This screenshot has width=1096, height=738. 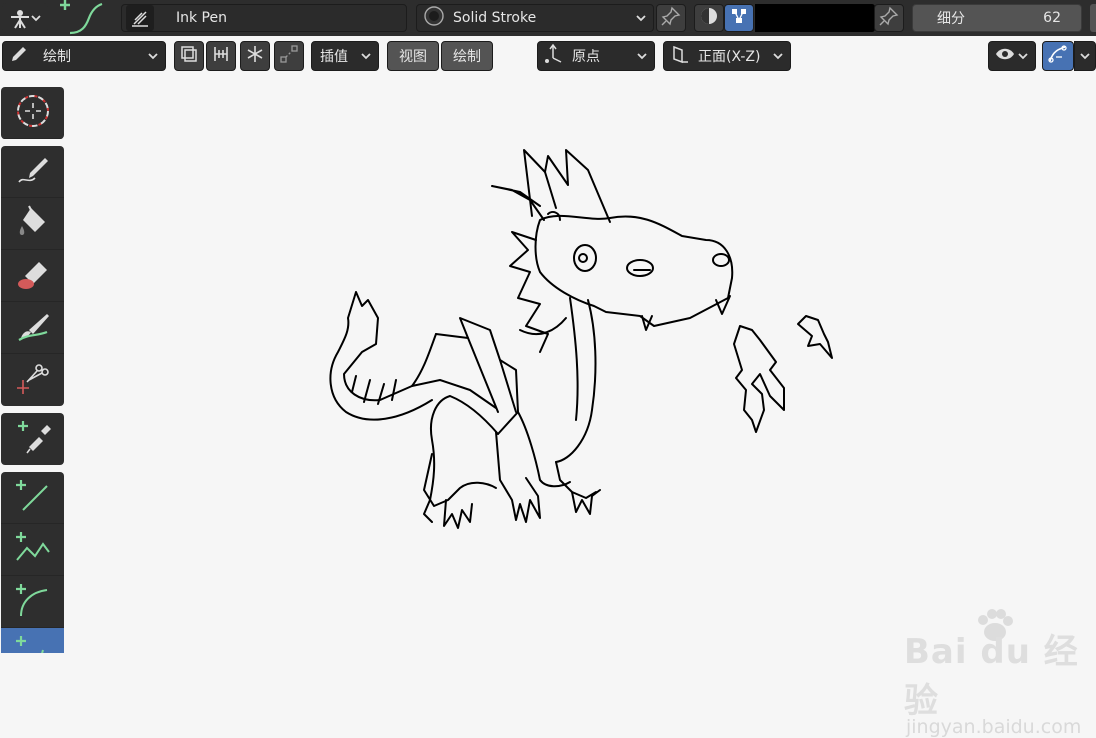 What do you see at coordinates (994, 727) in the screenshot?
I see `watermark-url: jingyan.baidu.com` at bounding box center [994, 727].